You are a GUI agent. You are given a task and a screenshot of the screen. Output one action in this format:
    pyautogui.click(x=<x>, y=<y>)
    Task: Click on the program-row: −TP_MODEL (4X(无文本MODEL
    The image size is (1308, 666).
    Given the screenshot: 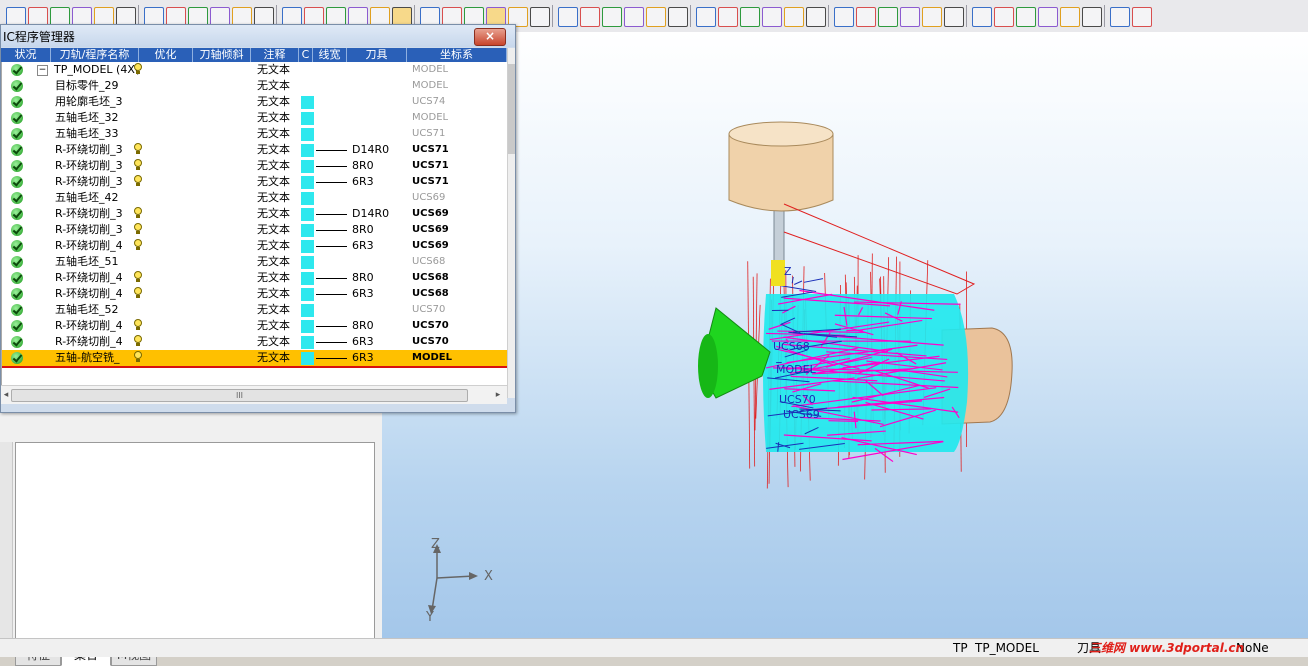 What is the action you would take?
    pyautogui.click(x=255, y=70)
    